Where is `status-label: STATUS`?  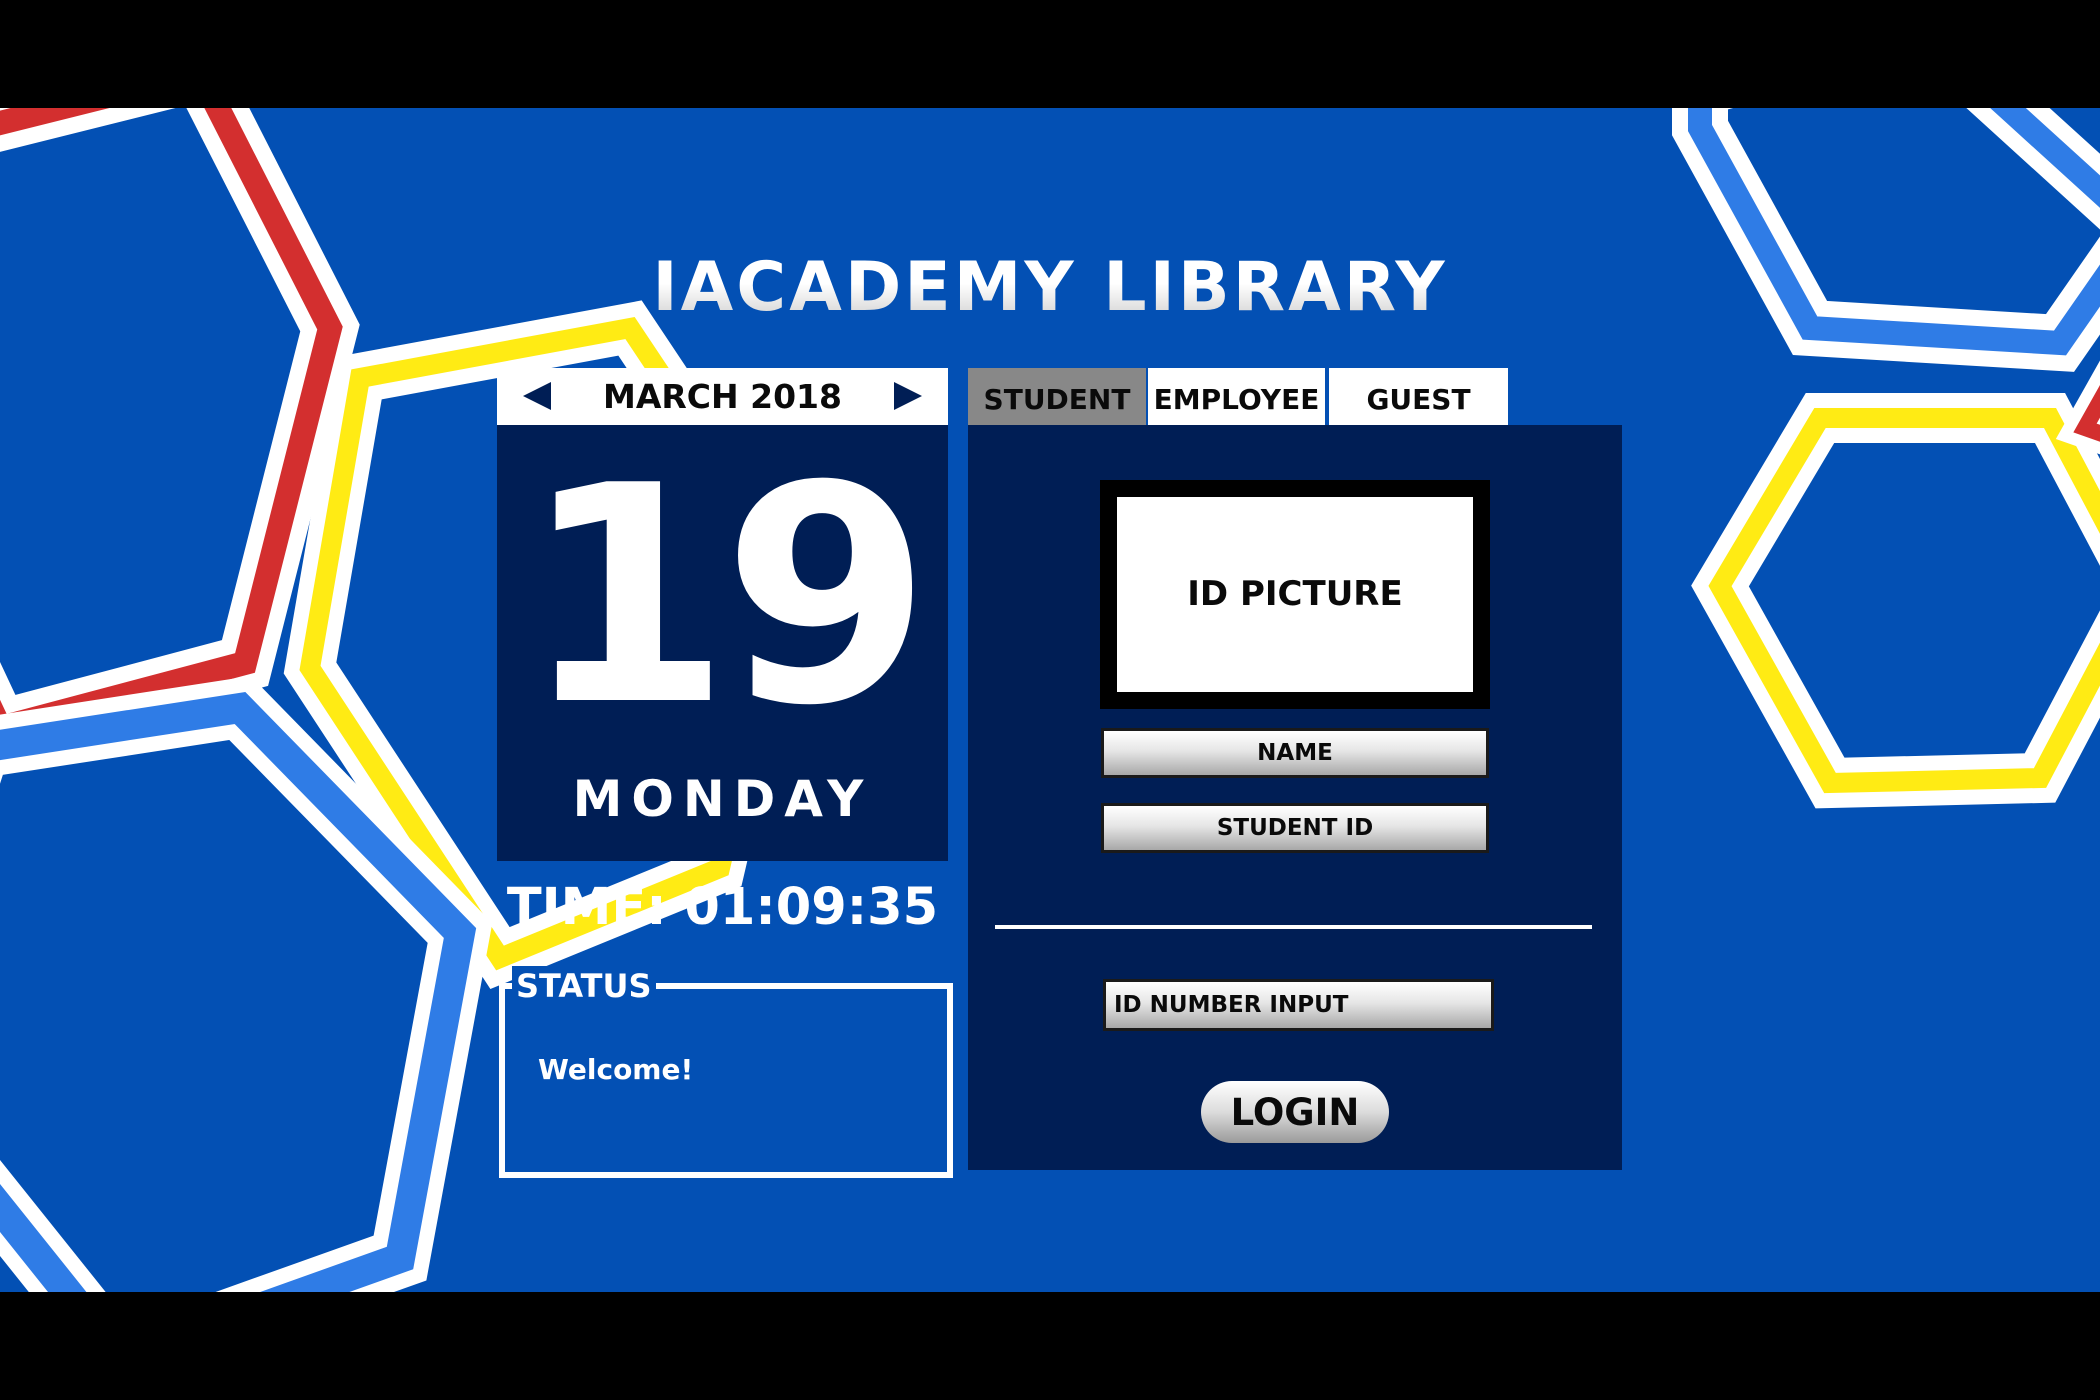 status-label: STATUS is located at coordinates (584, 986).